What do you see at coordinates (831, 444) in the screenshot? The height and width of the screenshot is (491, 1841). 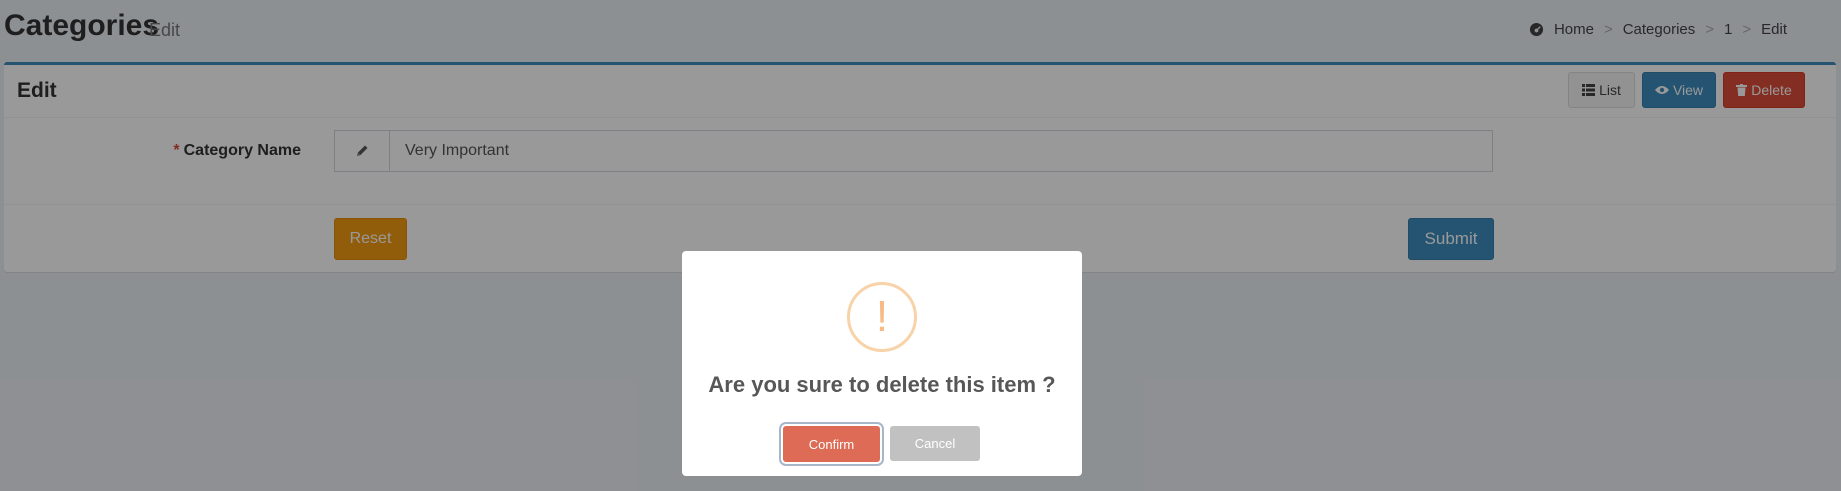 I see `confirm-button: Confirm` at bounding box center [831, 444].